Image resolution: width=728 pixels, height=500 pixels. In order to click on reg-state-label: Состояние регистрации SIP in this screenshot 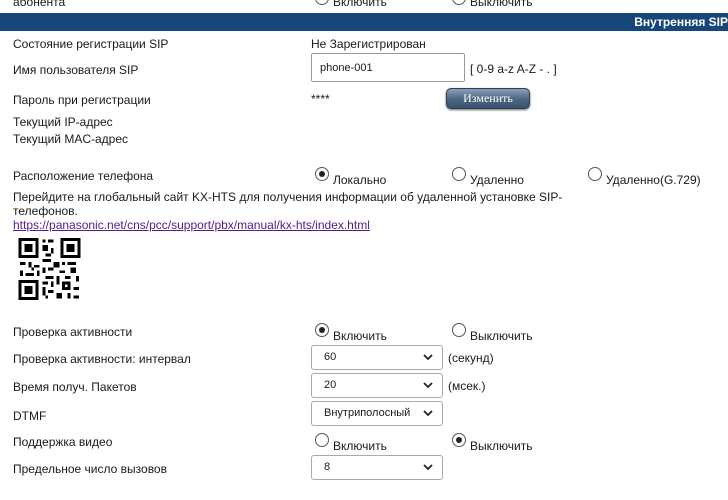, I will do `click(91, 44)`.